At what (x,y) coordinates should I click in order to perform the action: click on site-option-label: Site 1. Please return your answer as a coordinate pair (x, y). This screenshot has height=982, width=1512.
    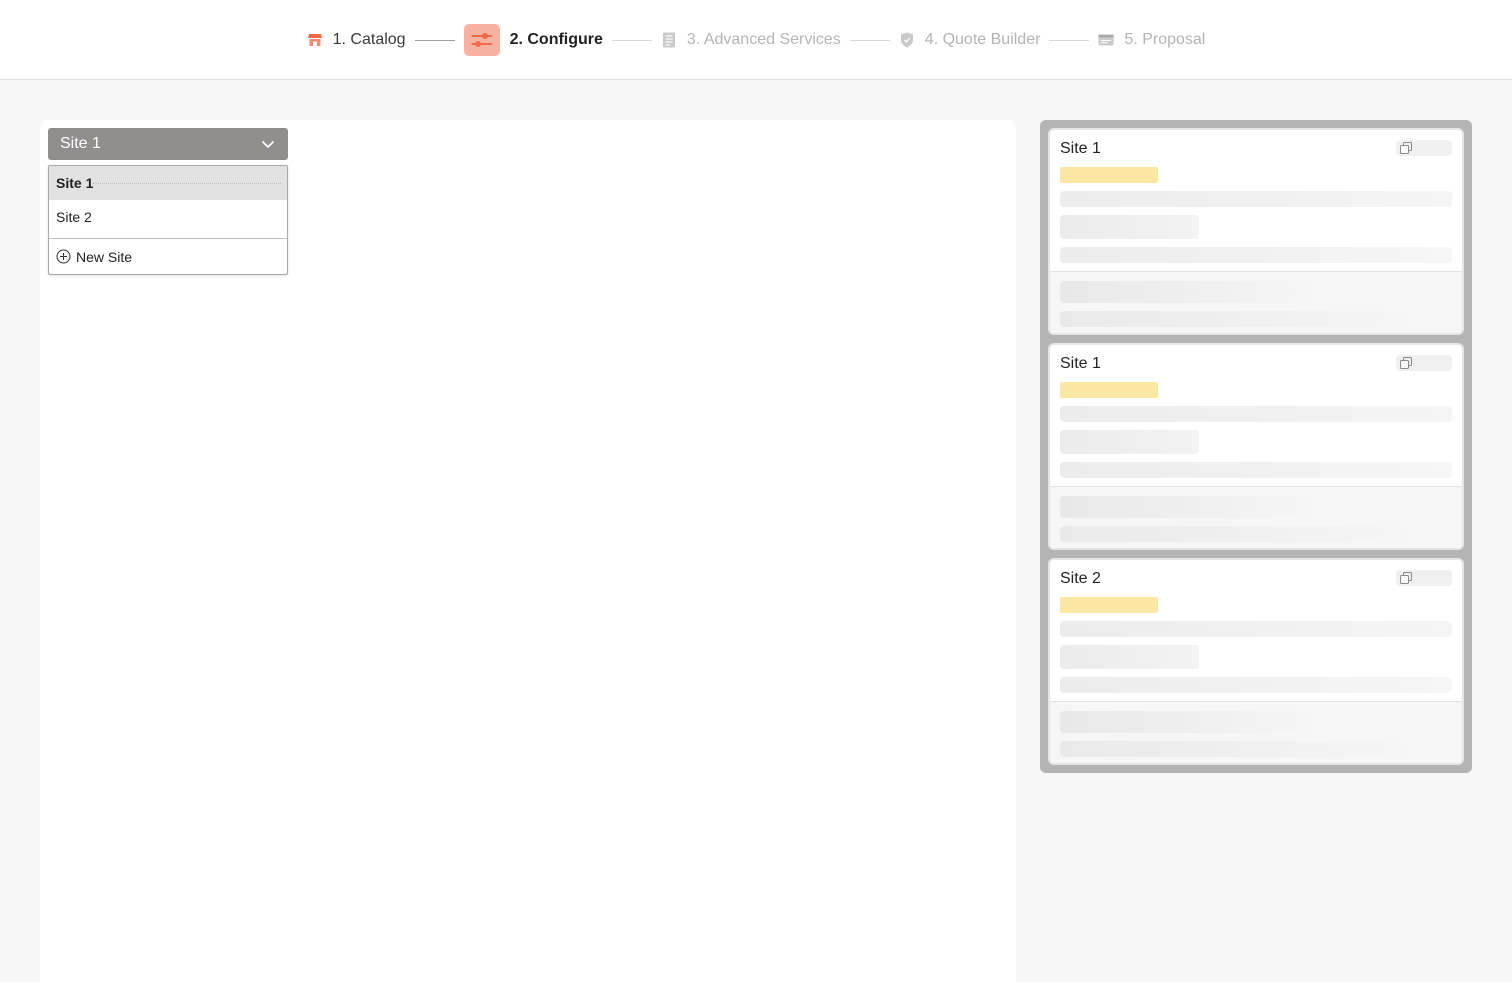
    Looking at the image, I should click on (75, 183).